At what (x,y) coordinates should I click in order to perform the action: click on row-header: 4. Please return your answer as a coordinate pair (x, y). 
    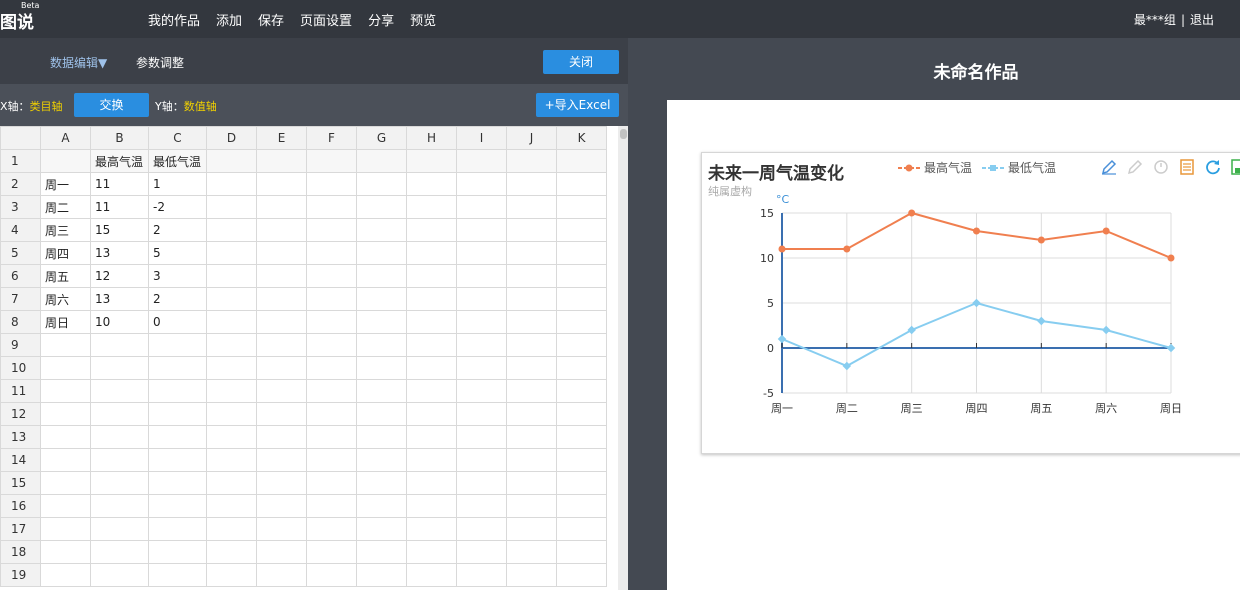
    Looking at the image, I should click on (20, 230).